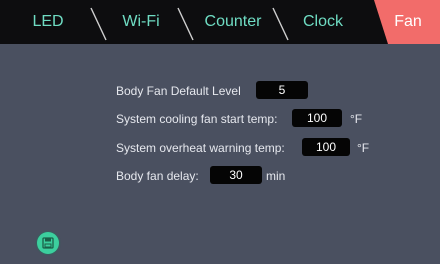 The height and width of the screenshot is (264, 440). What do you see at coordinates (363, 148) in the screenshot?
I see `warning-temp-unit: °F` at bounding box center [363, 148].